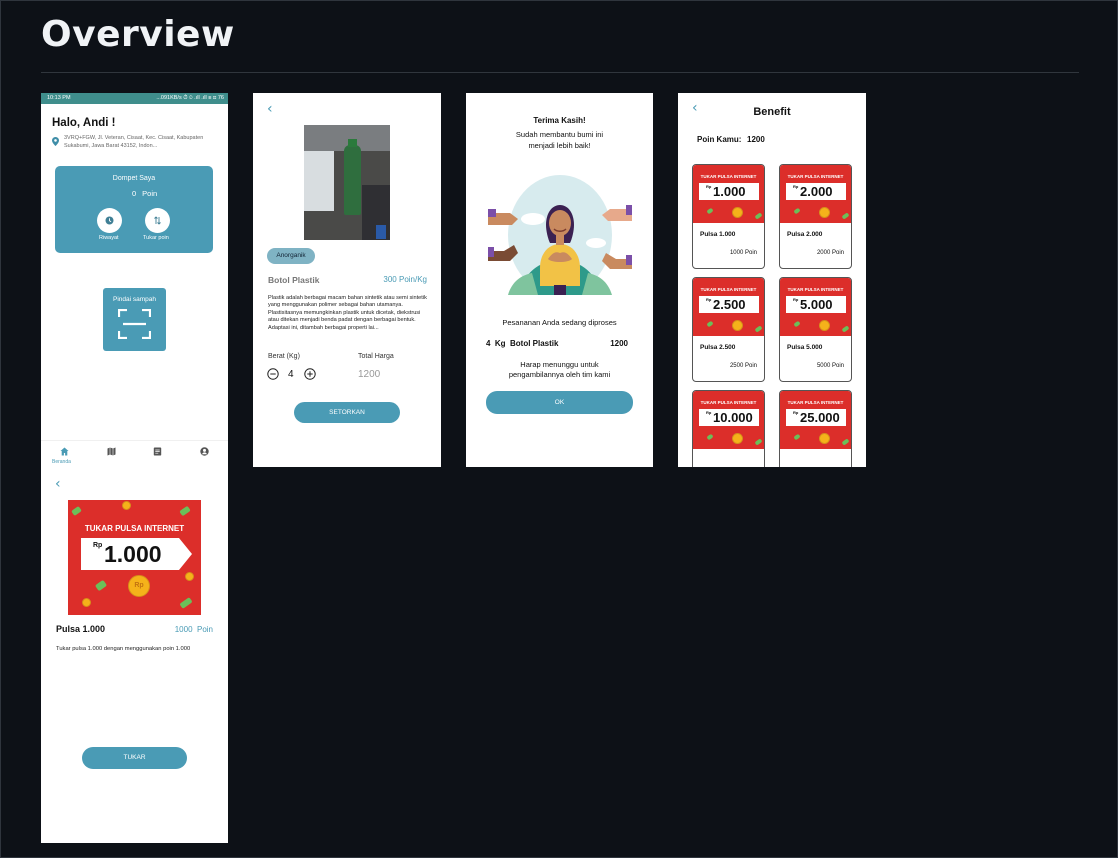 This screenshot has width=1118, height=858. What do you see at coordinates (718, 234) in the screenshot?
I see `benefit-card-name: Pulsa 1.000` at bounding box center [718, 234].